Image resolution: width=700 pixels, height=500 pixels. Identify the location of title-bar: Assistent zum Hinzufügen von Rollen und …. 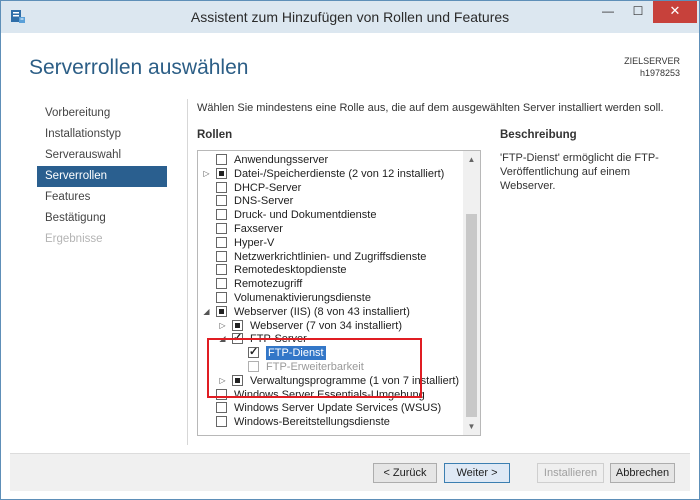
(350, 17).